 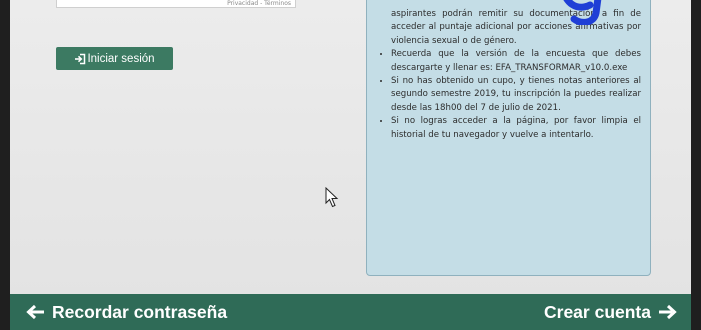 I want to click on mouse-cursor-icon, so click(x=332, y=197).